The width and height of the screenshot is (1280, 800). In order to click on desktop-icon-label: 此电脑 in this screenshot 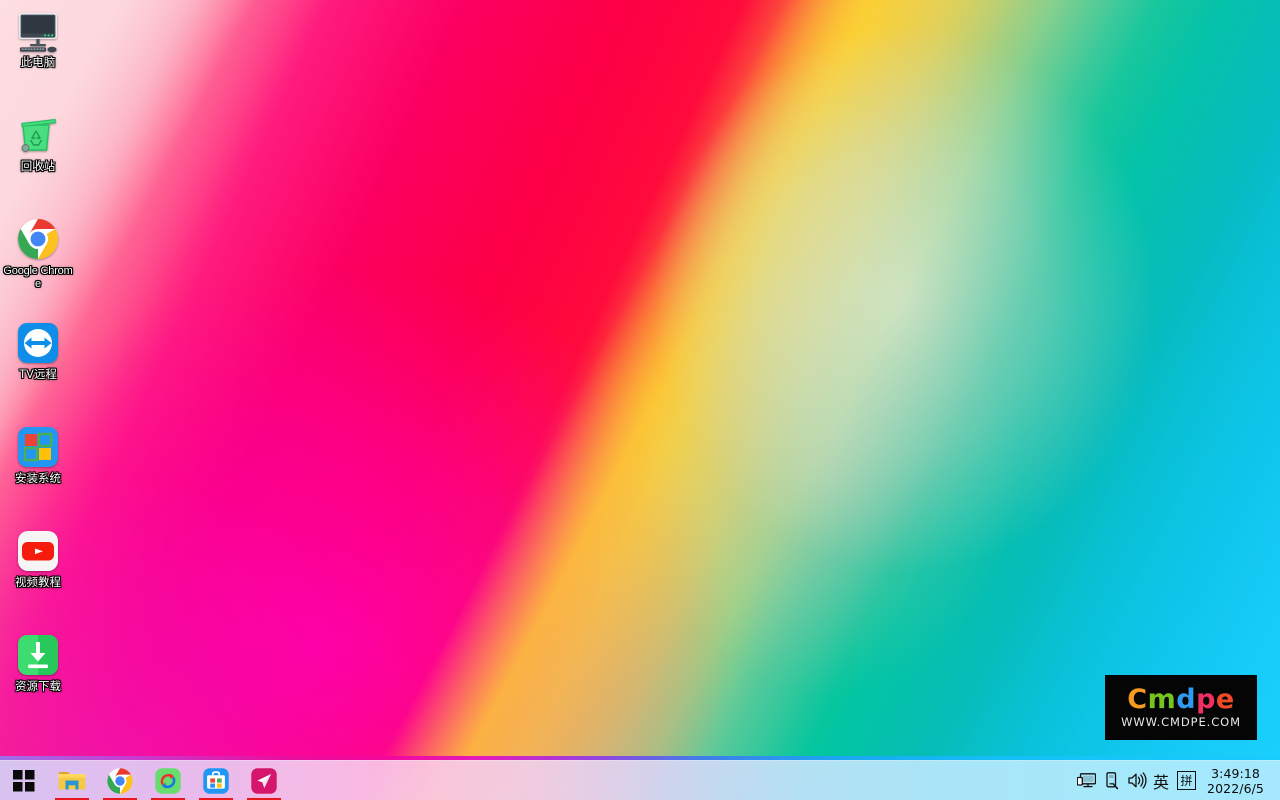, I will do `click(38, 63)`.